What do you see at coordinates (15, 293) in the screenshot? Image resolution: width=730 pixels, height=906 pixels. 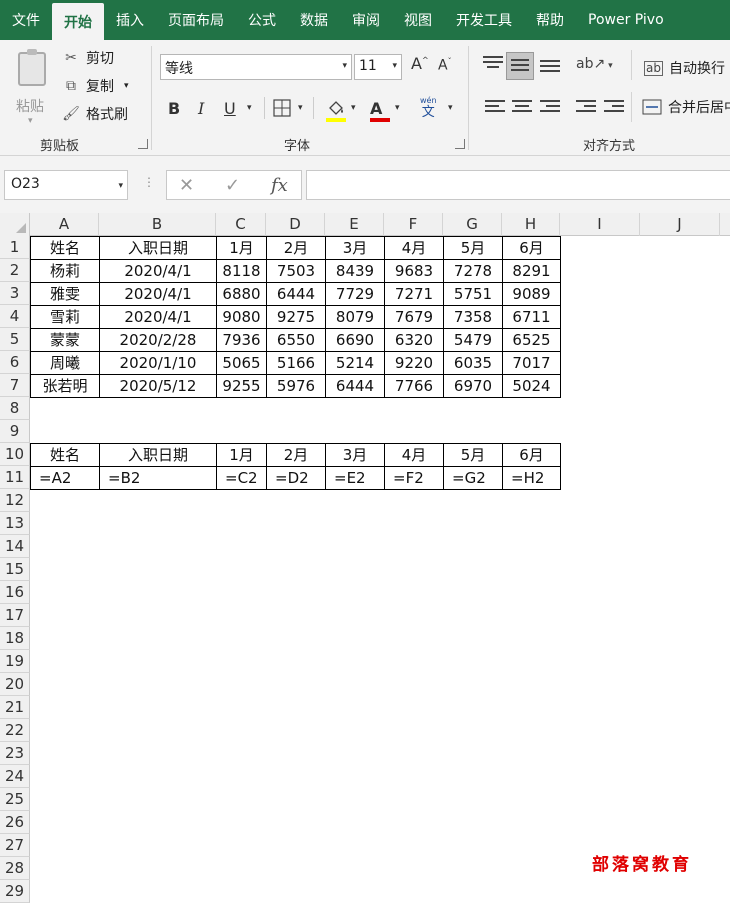 I see `row-header-3: 3` at bounding box center [15, 293].